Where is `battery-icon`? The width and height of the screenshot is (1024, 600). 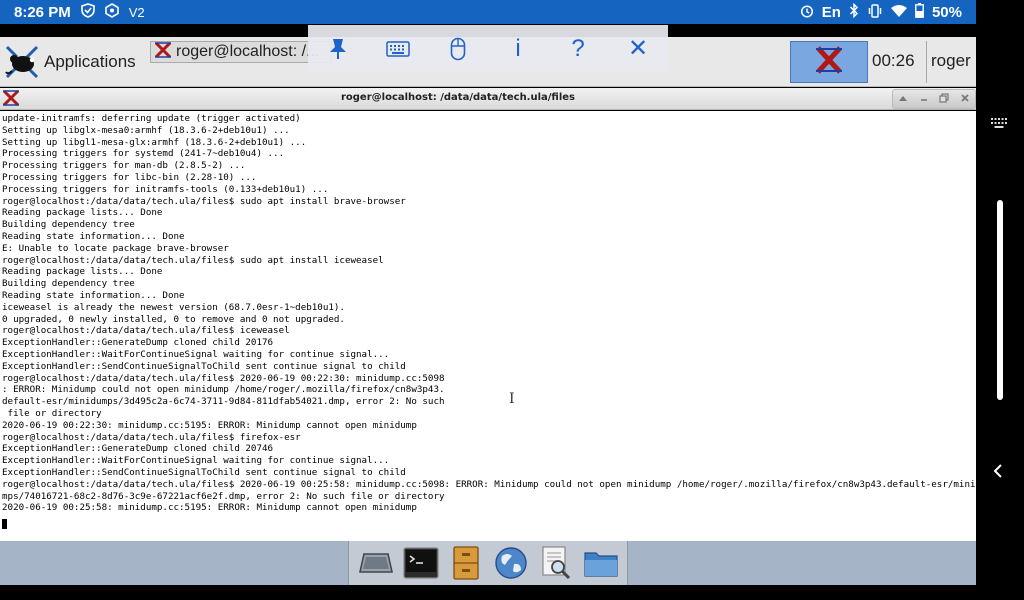 battery-icon is located at coordinates (919, 12).